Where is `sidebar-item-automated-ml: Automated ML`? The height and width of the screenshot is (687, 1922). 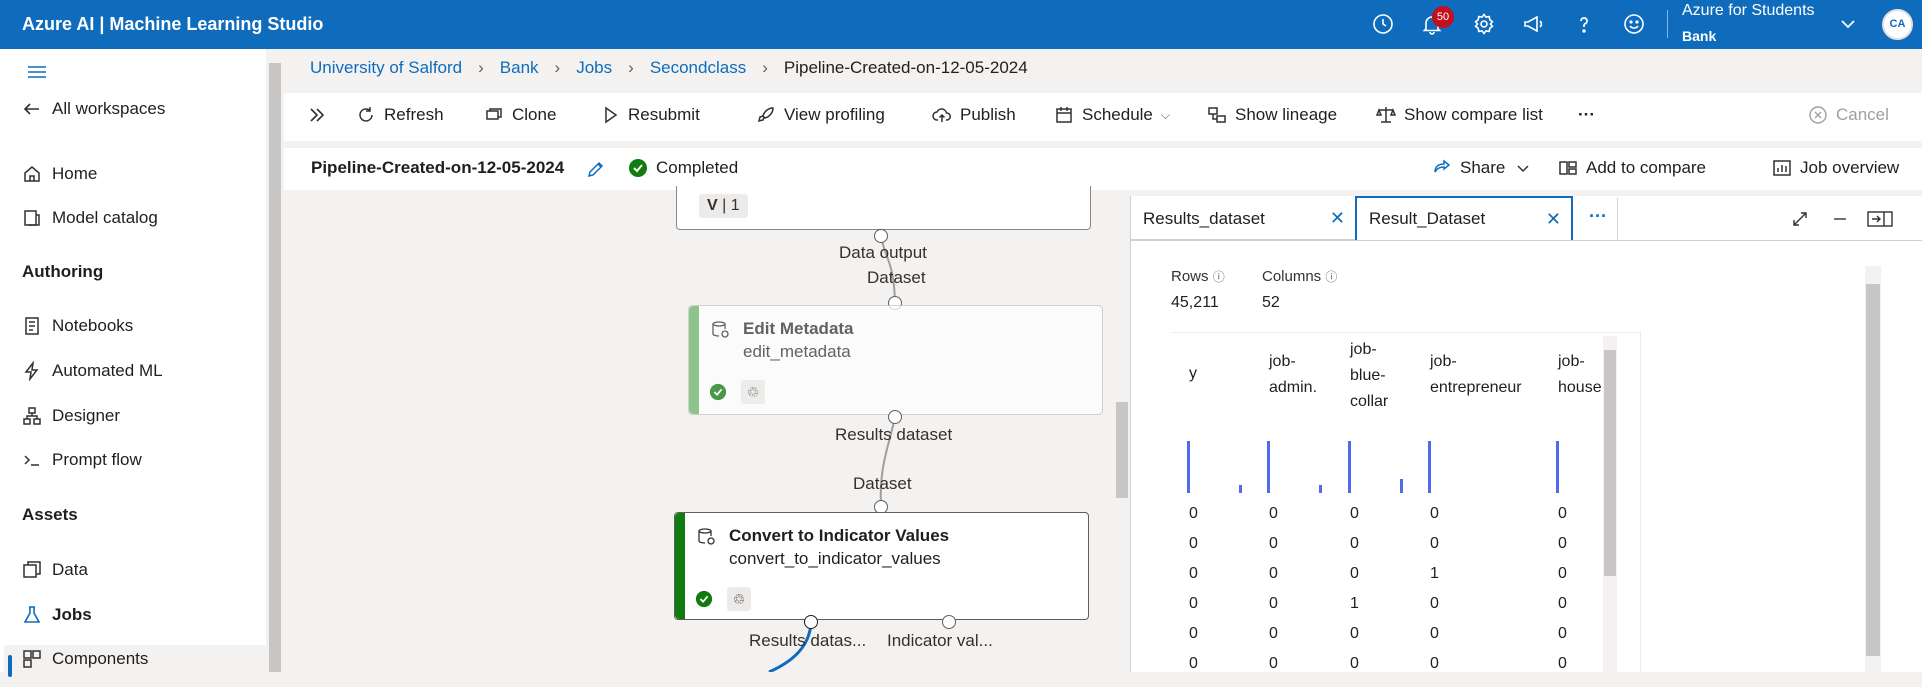
sidebar-item-automated-ml: Automated ML is located at coordinates (92, 371).